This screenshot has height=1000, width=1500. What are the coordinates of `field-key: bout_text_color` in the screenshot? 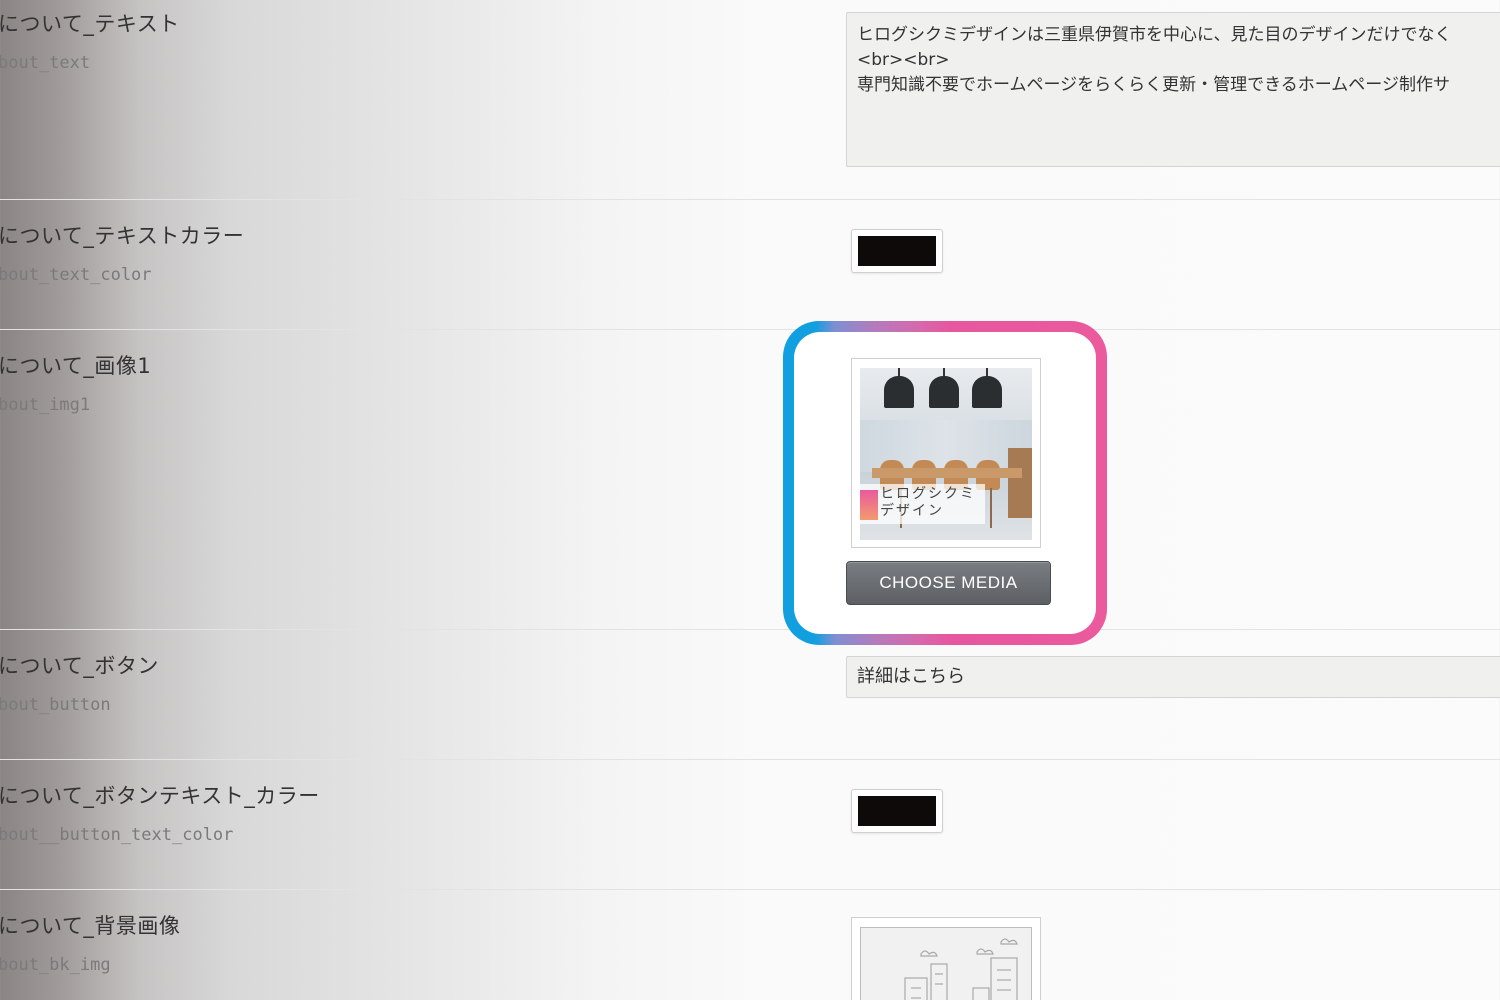 It's located at (76, 275).